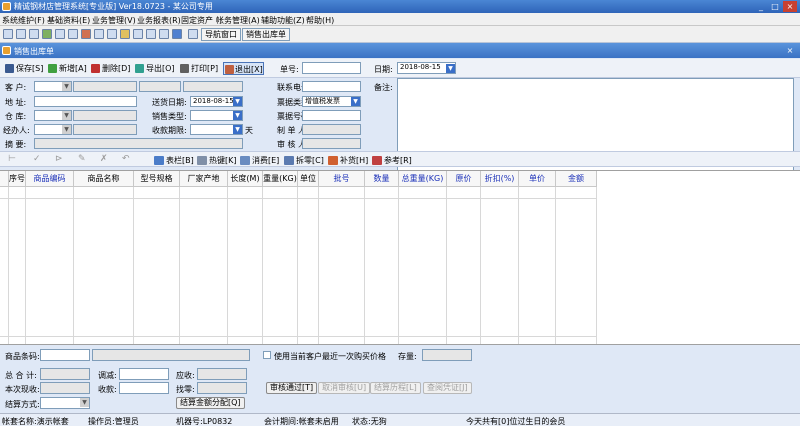  Describe the element at coordinates (216, 115) in the screenshot. I see `sales-type-select: ▼` at that location.